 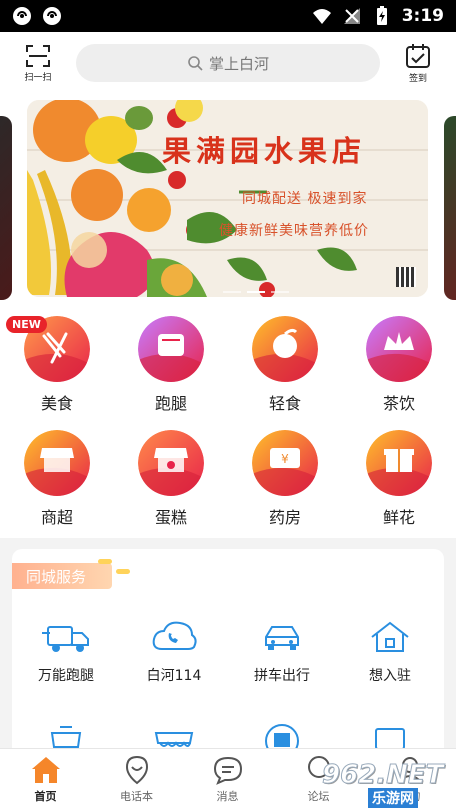 What do you see at coordinates (422, 16) in the screenshot?
I see `status-time: 3:19` at bounding box center [422, 16].